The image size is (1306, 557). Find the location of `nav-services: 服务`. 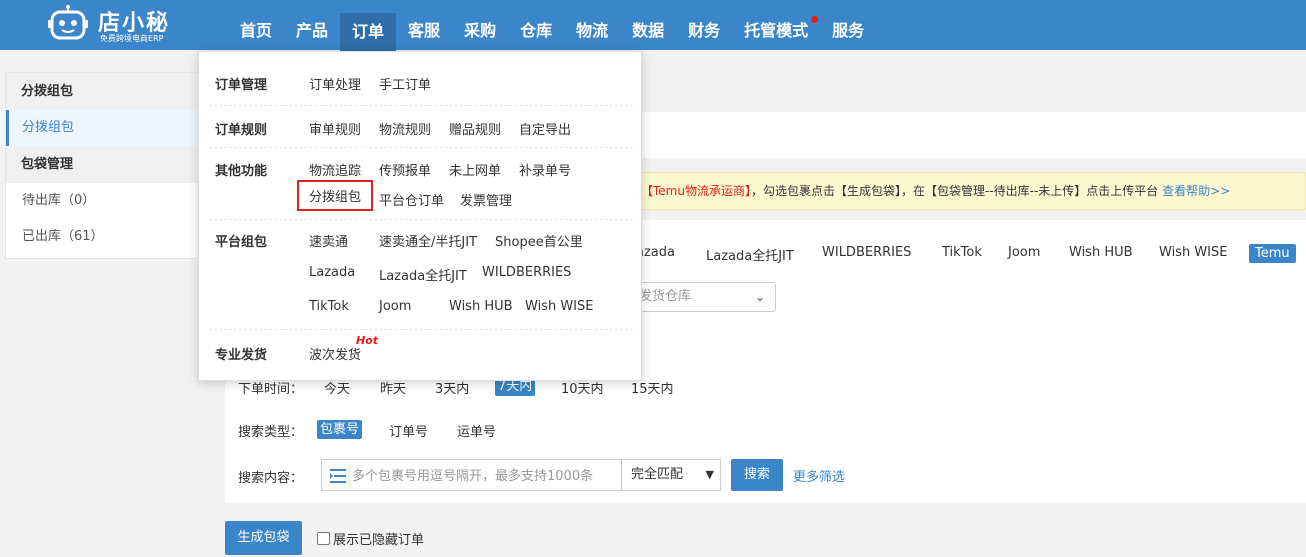

nav-services: 服务 is located at coordinates (848, 25).